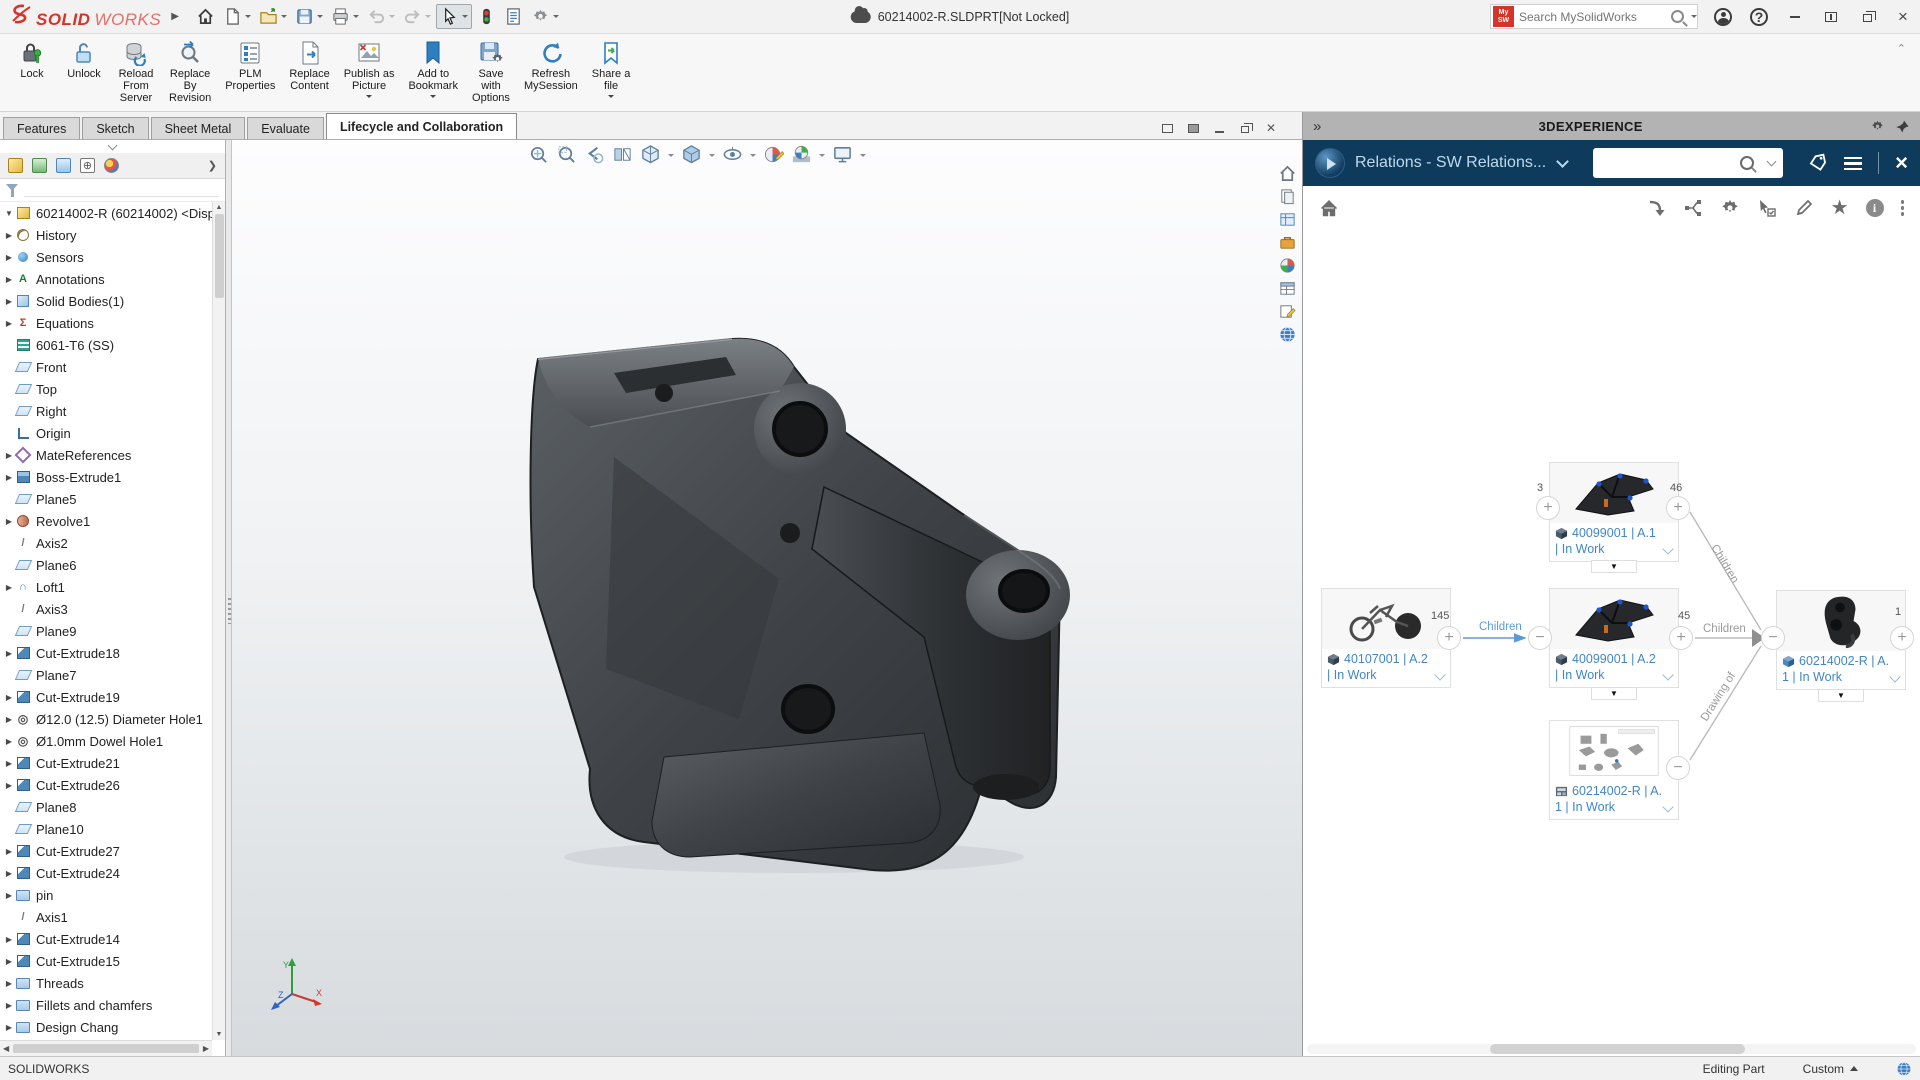 This screenshot has height=1080, width=1920. I want to click on restore-doc-button, so click(1245, 128).